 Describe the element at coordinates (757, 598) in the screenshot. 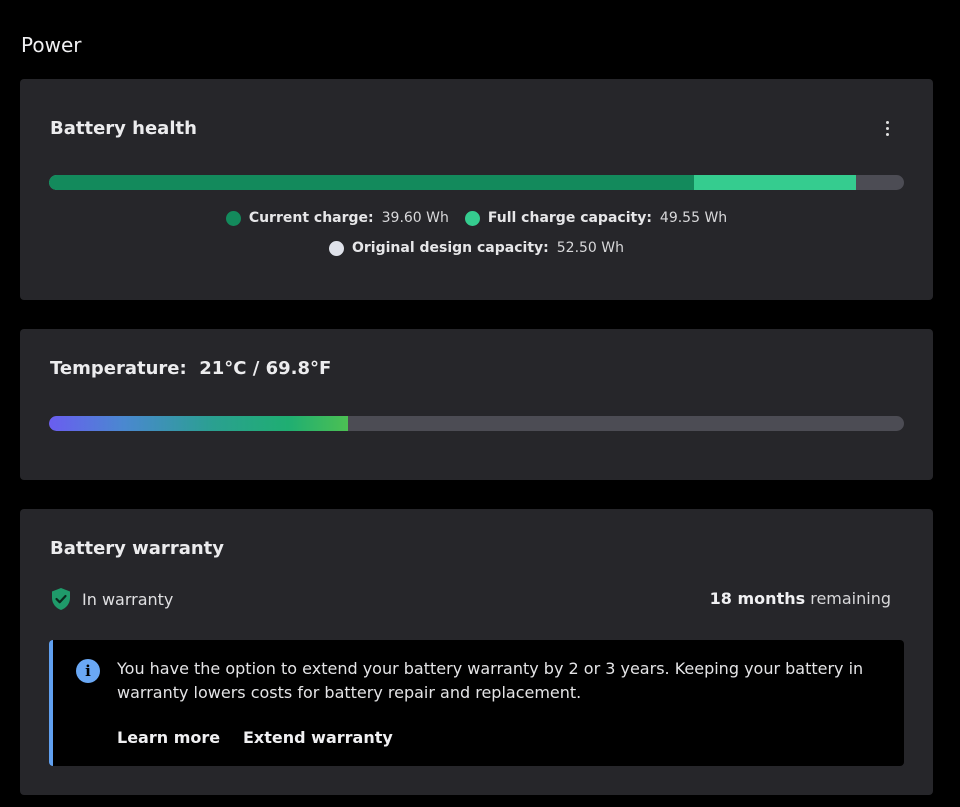

I see `warranty-remaining-months: 18 months` at that location.